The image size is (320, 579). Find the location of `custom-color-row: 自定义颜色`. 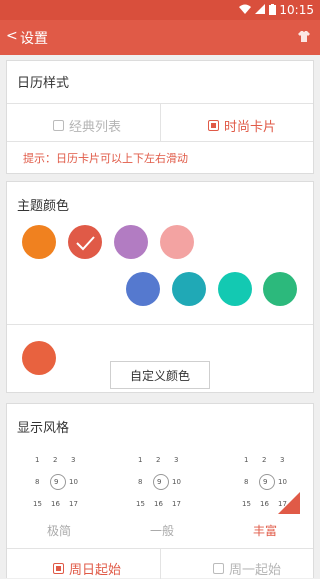

custom-color-row: 自定义颜色 is located at coordinates (160, 359).